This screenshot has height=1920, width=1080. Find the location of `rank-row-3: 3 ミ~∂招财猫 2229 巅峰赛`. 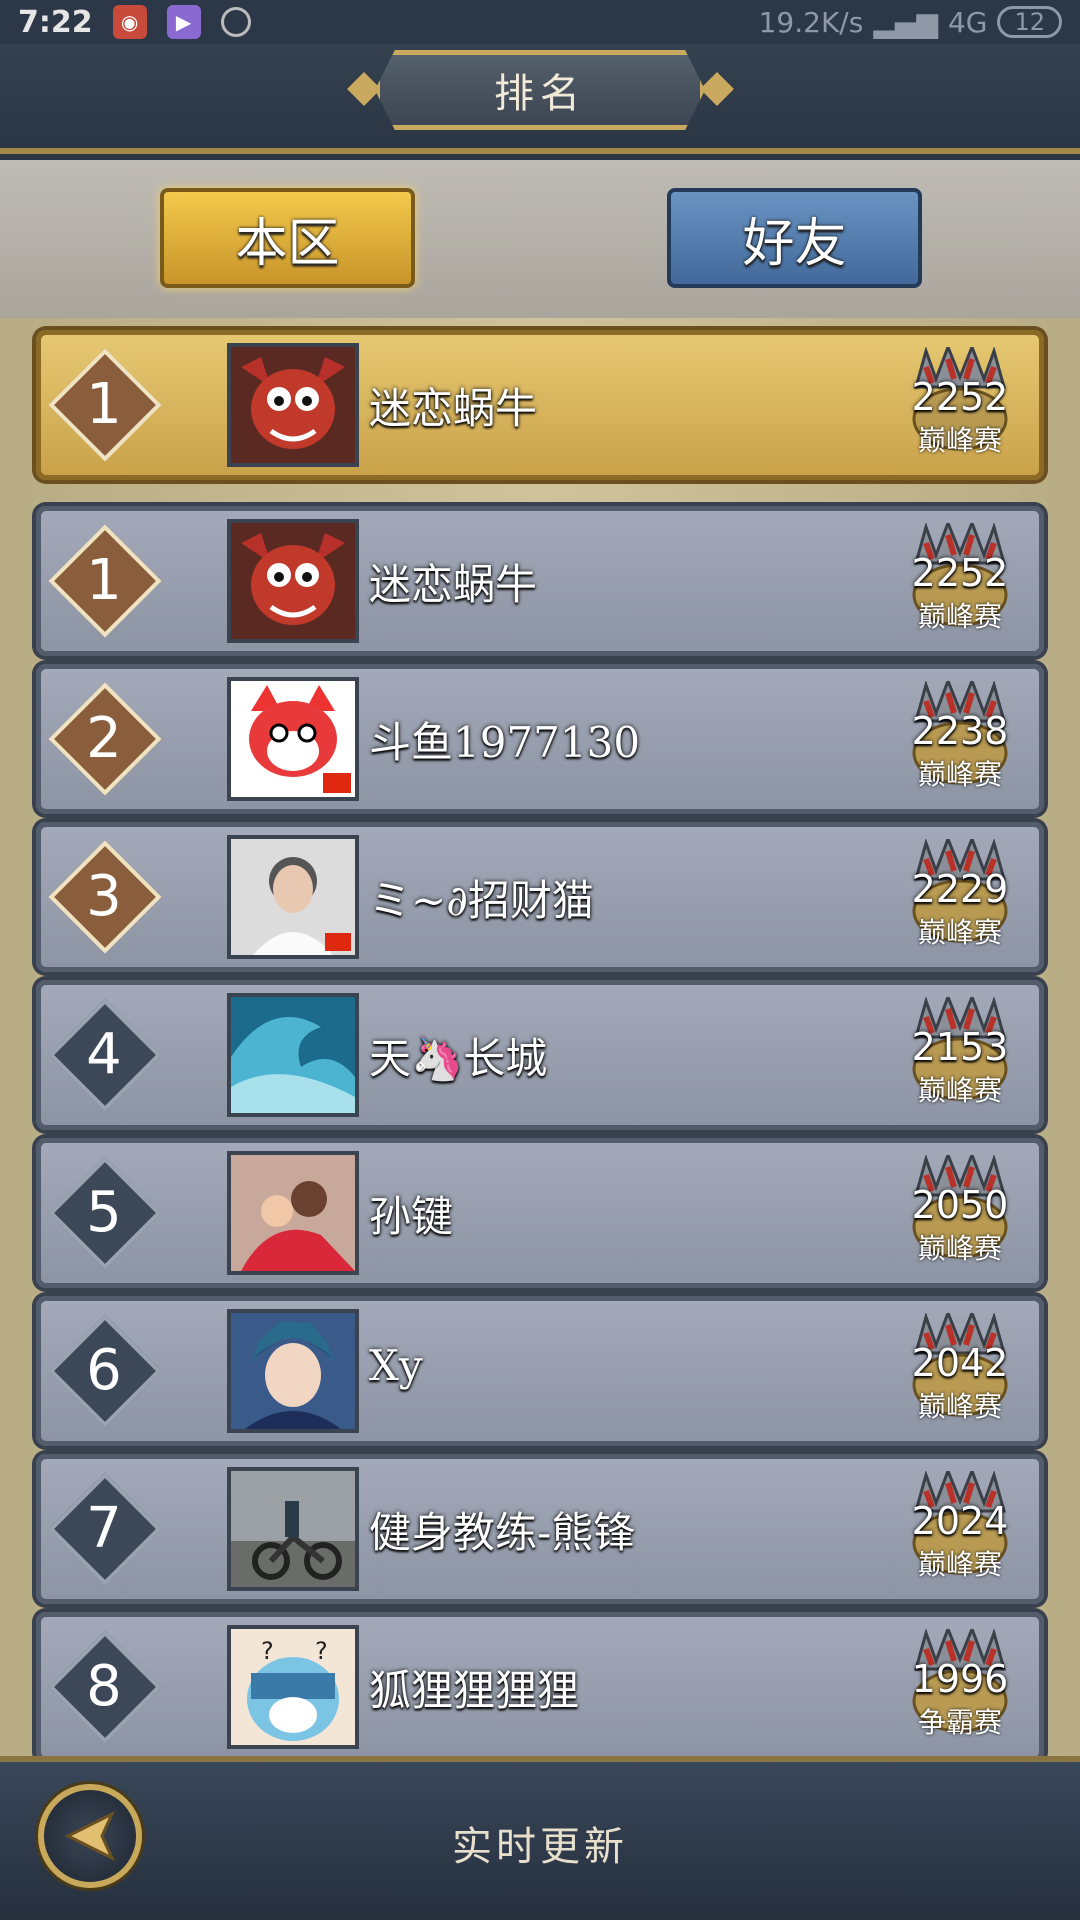

rank-row-3: 3 ミ~∂招财猫 2229 巅峰赛 is located at coordinates (540, 897).